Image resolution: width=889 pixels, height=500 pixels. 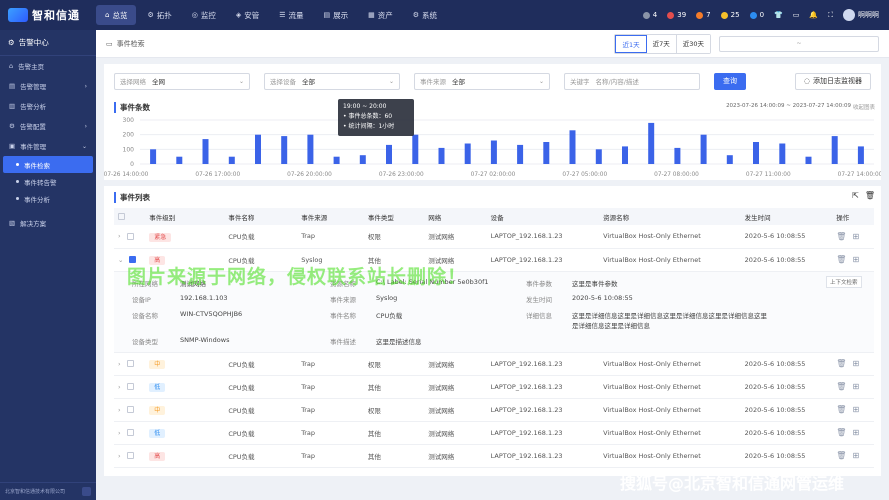 I want to click on export-icon: ⇱, so click(x=855, y=195).